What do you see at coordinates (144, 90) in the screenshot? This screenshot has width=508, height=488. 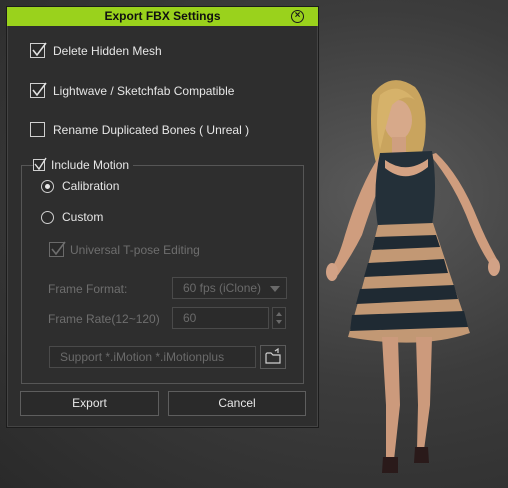 I see `lightwave-sketchfab-label: Lightwave / Sketchfab Compatible` at bounding box center [144, 90].